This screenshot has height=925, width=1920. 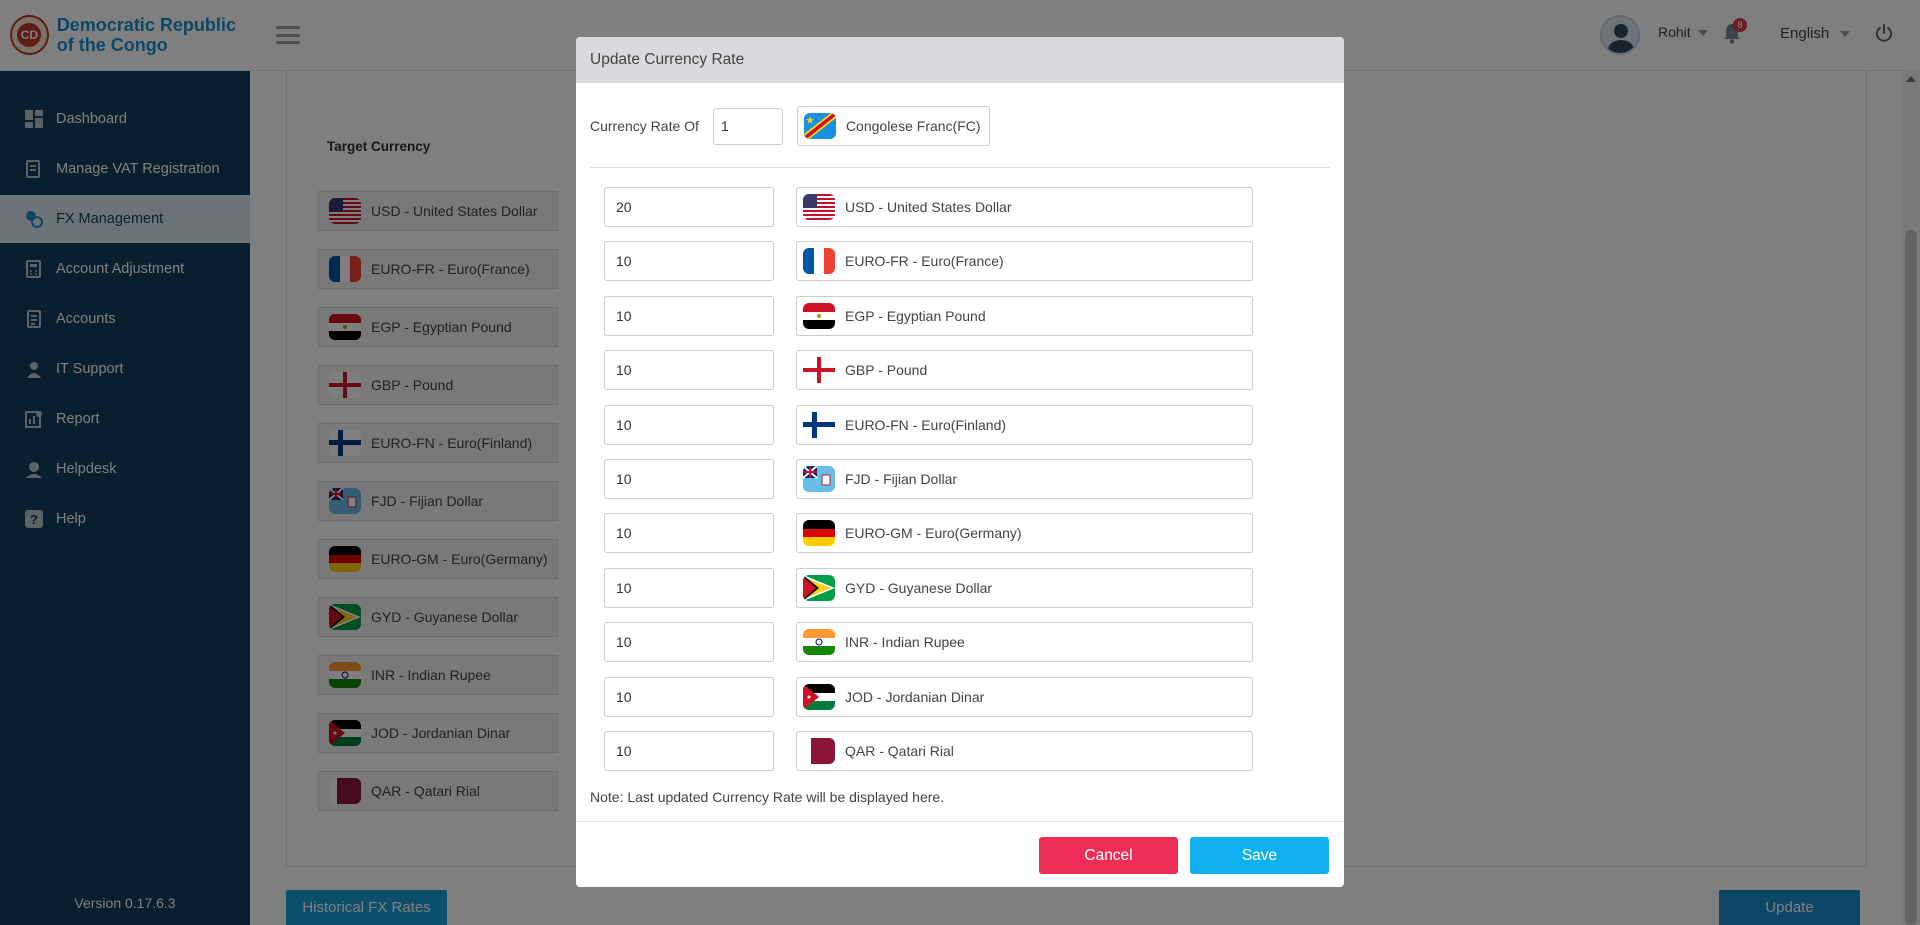 I want to click on currency-rate-of-label: Currency Rate Of, so click(x=644, y=126).